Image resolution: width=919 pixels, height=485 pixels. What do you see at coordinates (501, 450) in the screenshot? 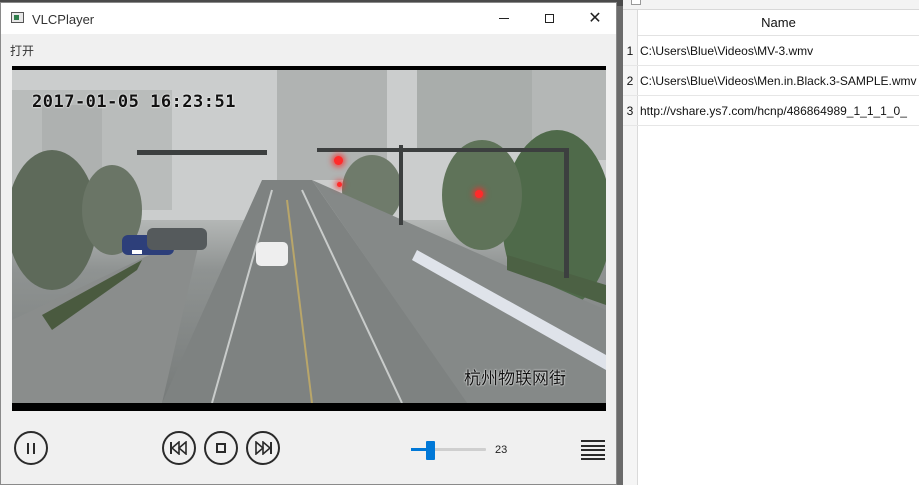
I see `volume-value: 23` at bounding box center [501, 450].